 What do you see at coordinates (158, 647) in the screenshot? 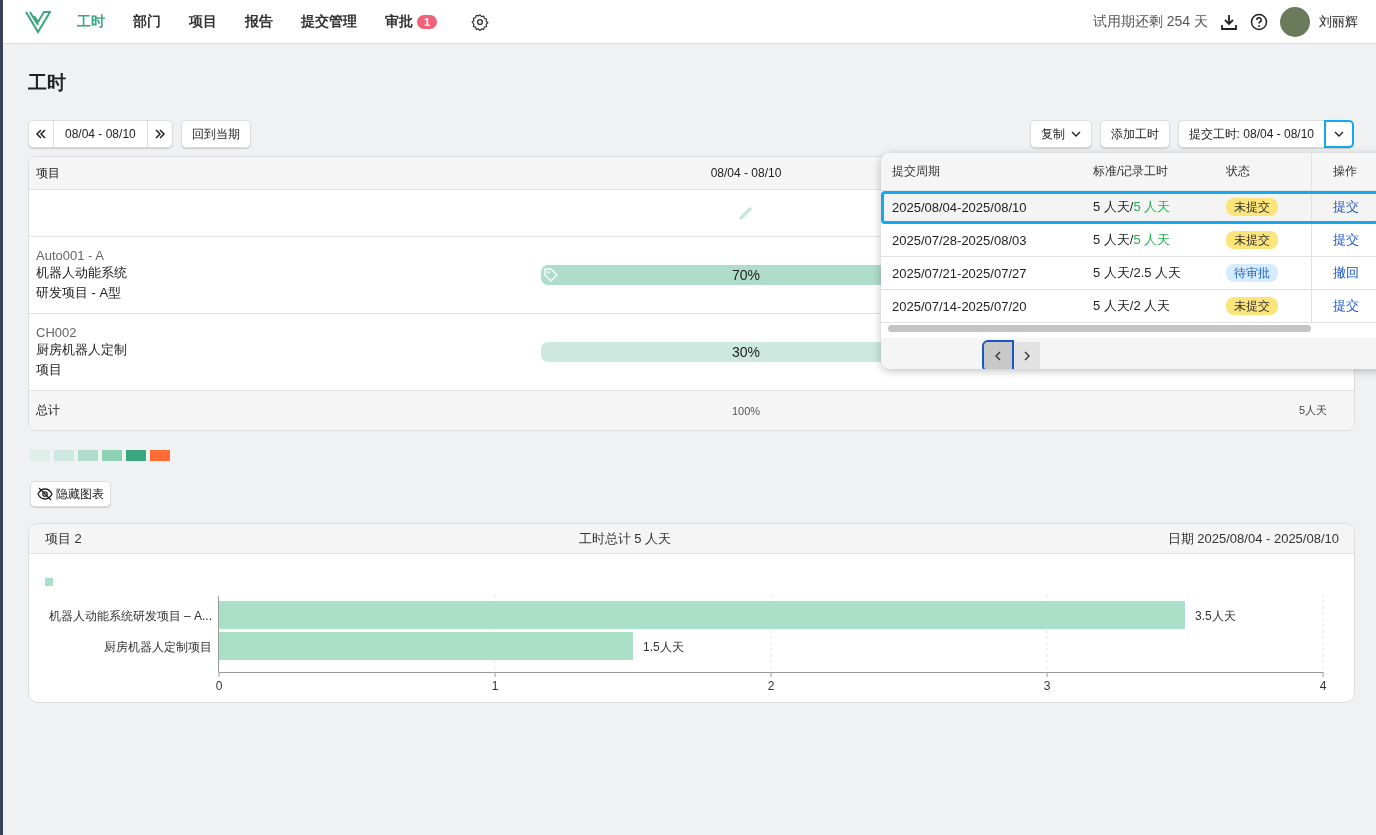
I see `category-label: 厨房机器人定制项目` at bounding box center [158, 647].